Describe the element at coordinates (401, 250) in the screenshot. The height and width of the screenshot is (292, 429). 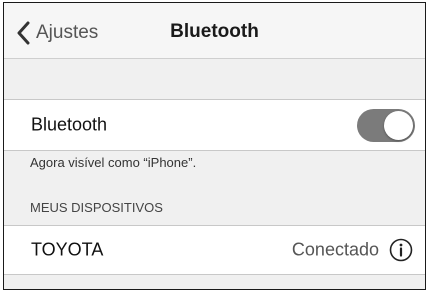
I see `info-icon` at that location.